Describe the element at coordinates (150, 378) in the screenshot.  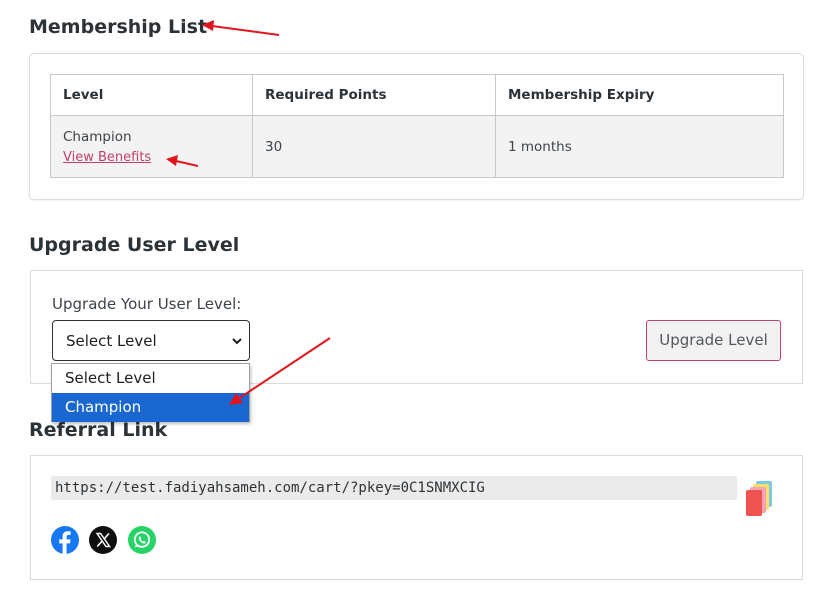
I see `dropdown-option-select-level: Select Level` at that location.